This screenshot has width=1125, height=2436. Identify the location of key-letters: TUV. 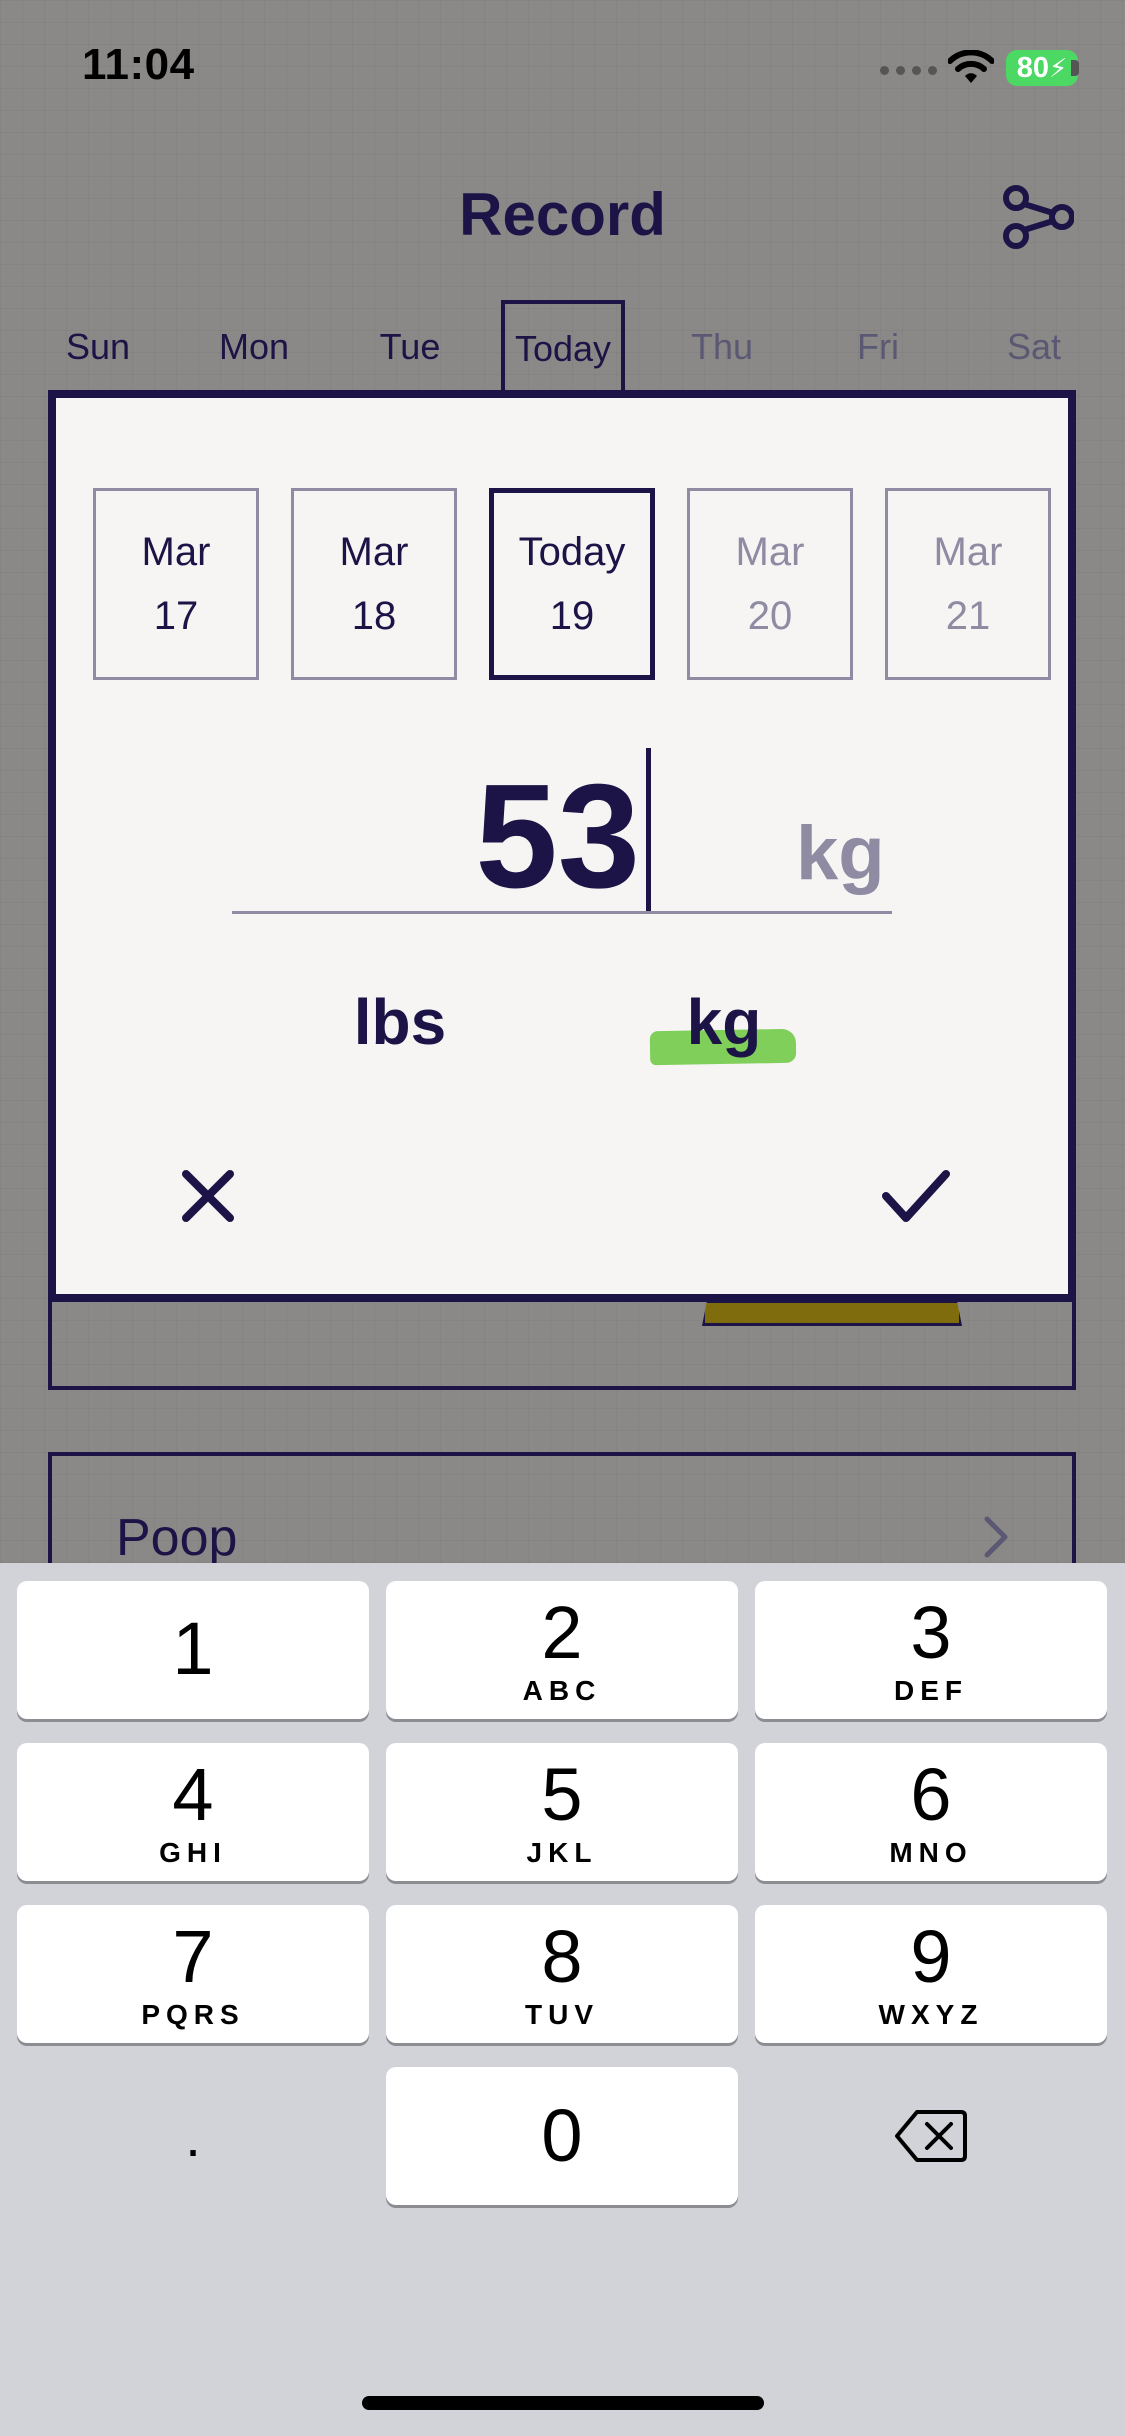
(562, 2014).